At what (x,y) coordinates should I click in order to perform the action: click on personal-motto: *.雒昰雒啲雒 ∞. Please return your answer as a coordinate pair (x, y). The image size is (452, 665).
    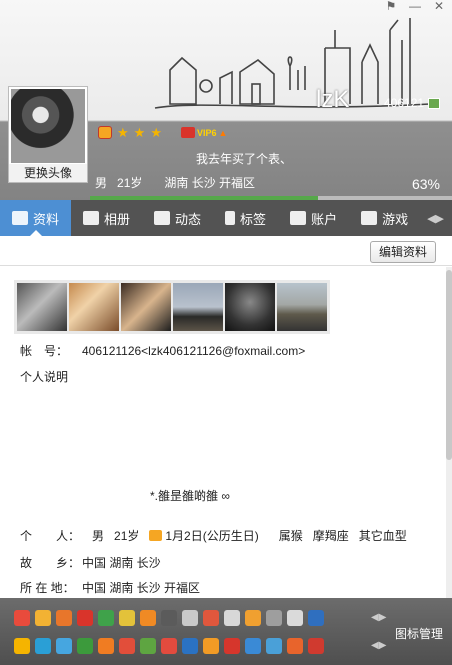
    Looking at the image, I should click on (190, 496).